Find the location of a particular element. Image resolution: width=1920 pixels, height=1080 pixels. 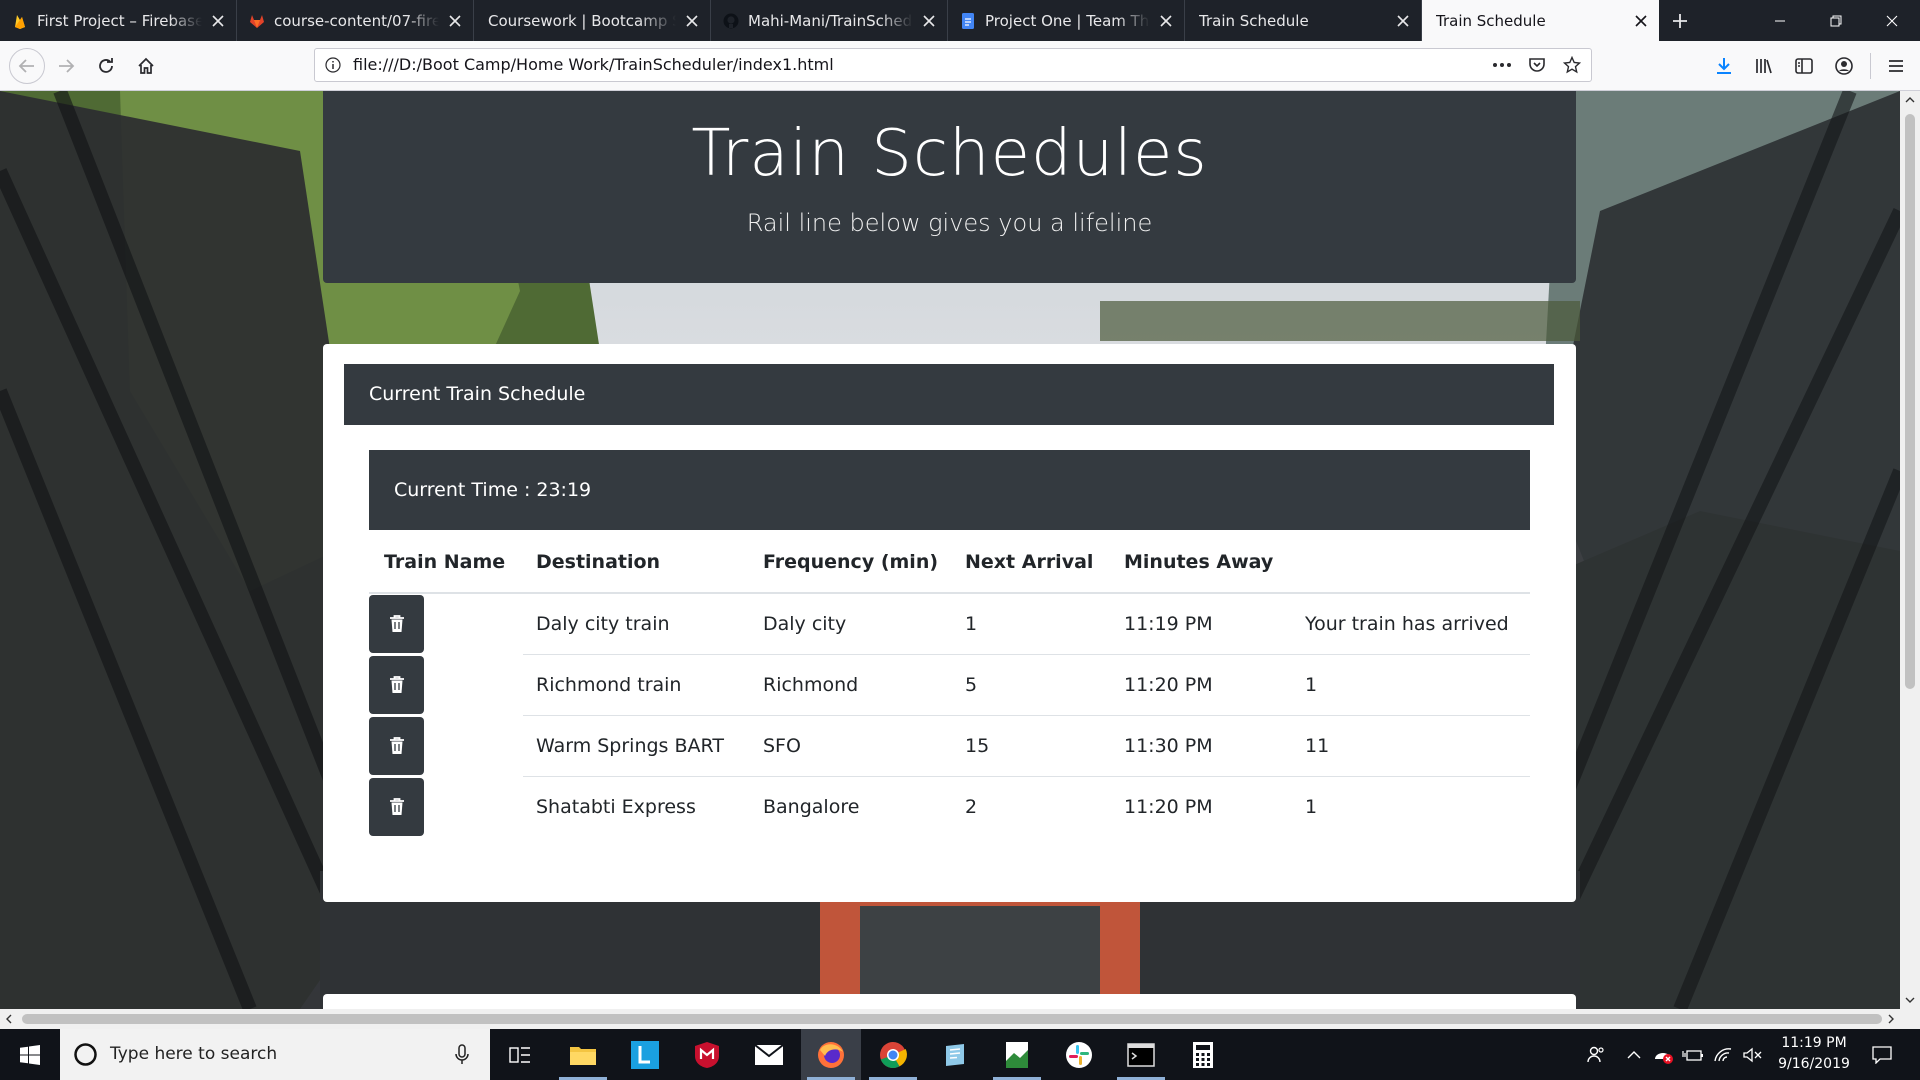

arrow-left-icon is located at coordinates (26, 66).